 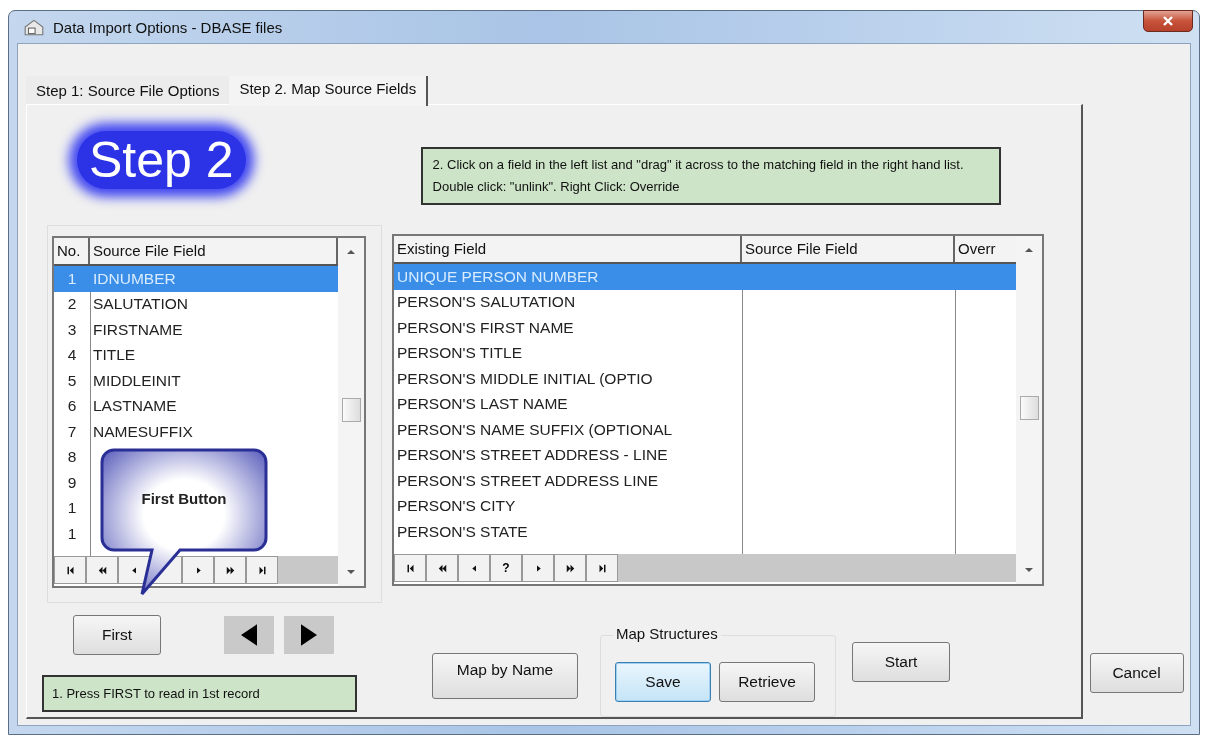 I want to click on table-cell-text: PERSON'S SALUTATION, so click(x=486, y=302).